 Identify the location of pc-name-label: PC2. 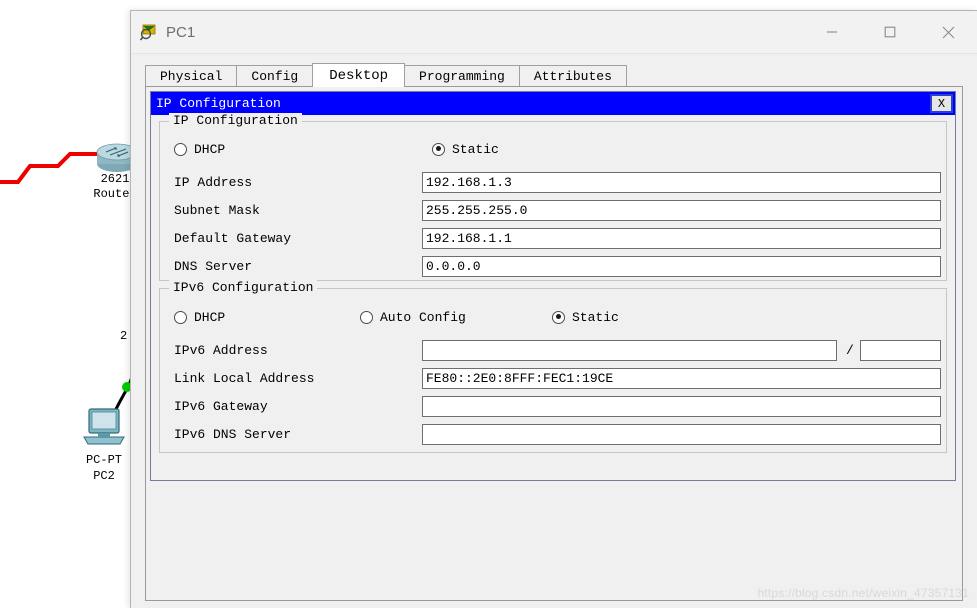
(104, 476).